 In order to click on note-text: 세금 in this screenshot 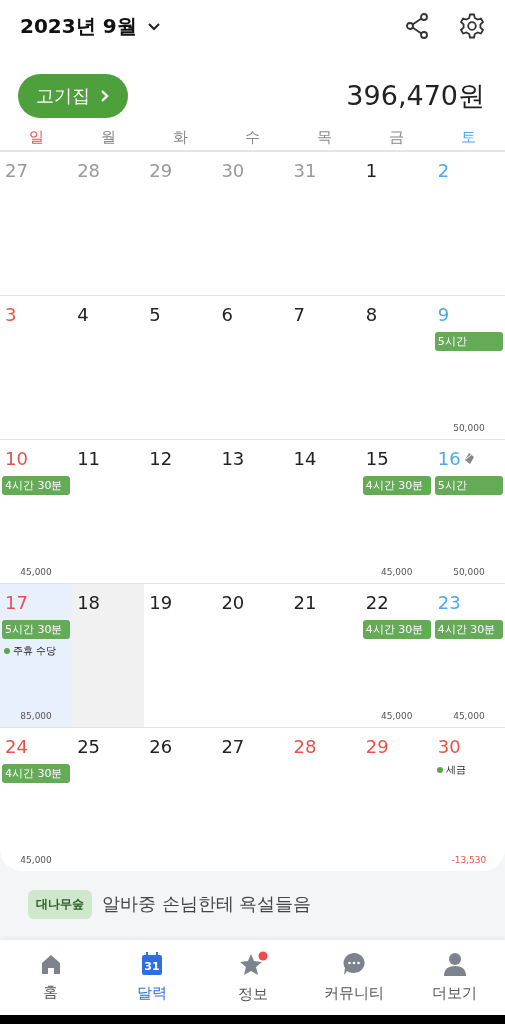, I will do `click(455, 770)`.